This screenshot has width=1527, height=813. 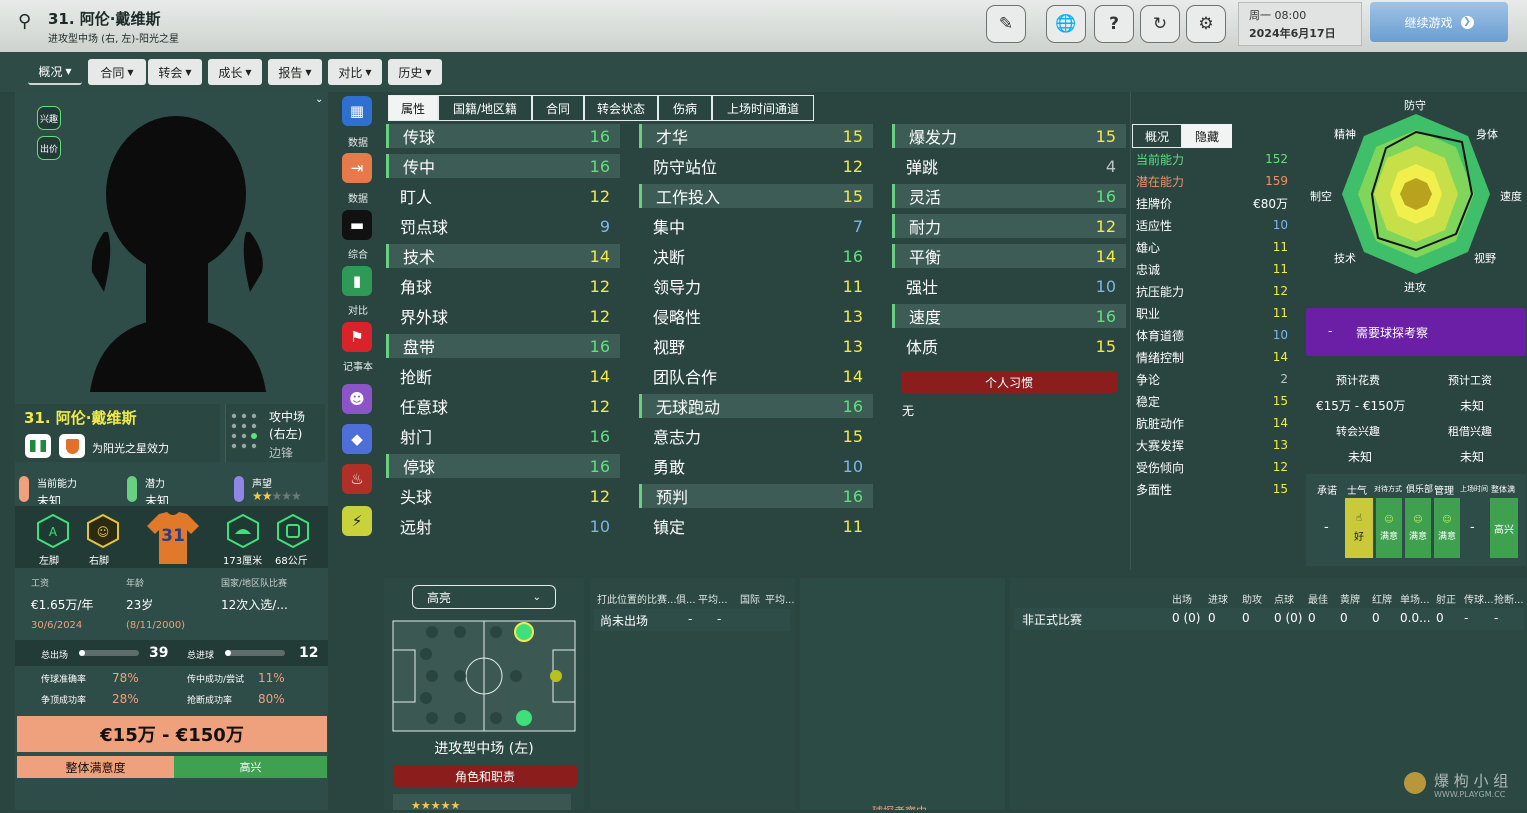 What do you see at coordinates (1218, 598) in the screenshot?
I see `stats-column-header: 进球` at bounding box center [1218, 598].